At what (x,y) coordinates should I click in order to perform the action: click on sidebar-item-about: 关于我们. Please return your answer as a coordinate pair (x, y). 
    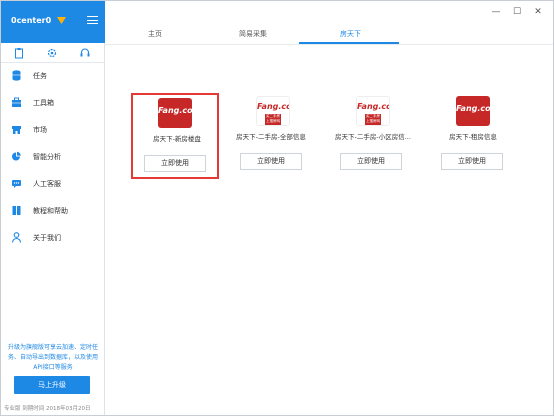
    Looking at the image, I should click on (53, 238).